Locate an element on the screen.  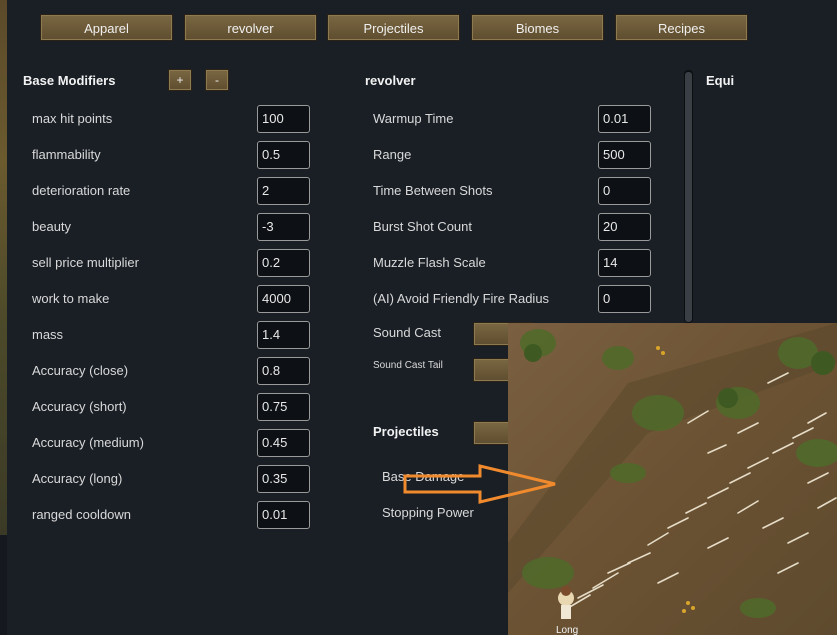
base-modifier-field: 0.45 is located at coordinates (283, 443).